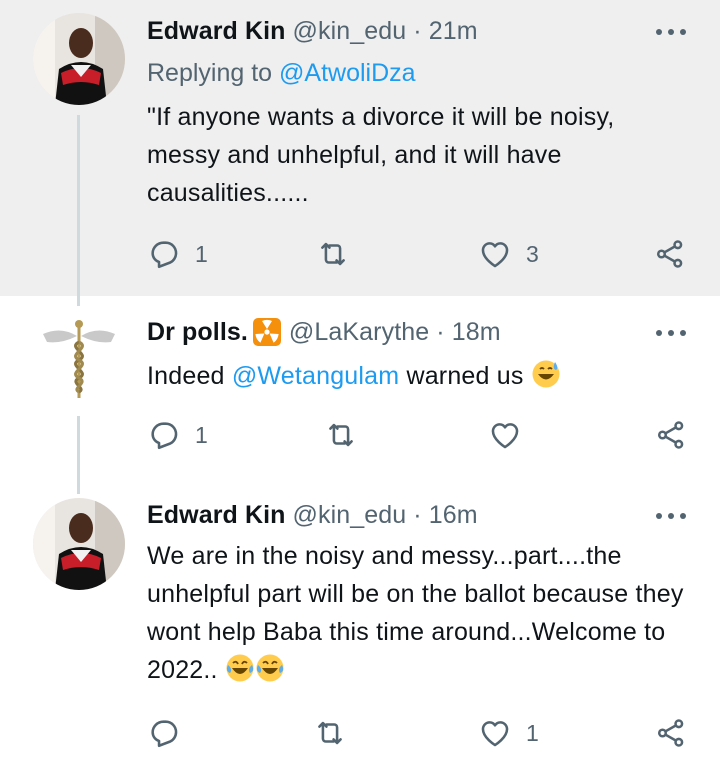 The width and height of the screenshot is (720, 767). Describe the element at coordinates (532, 253) in the screenshot. I see `like-count: 3` at that location.